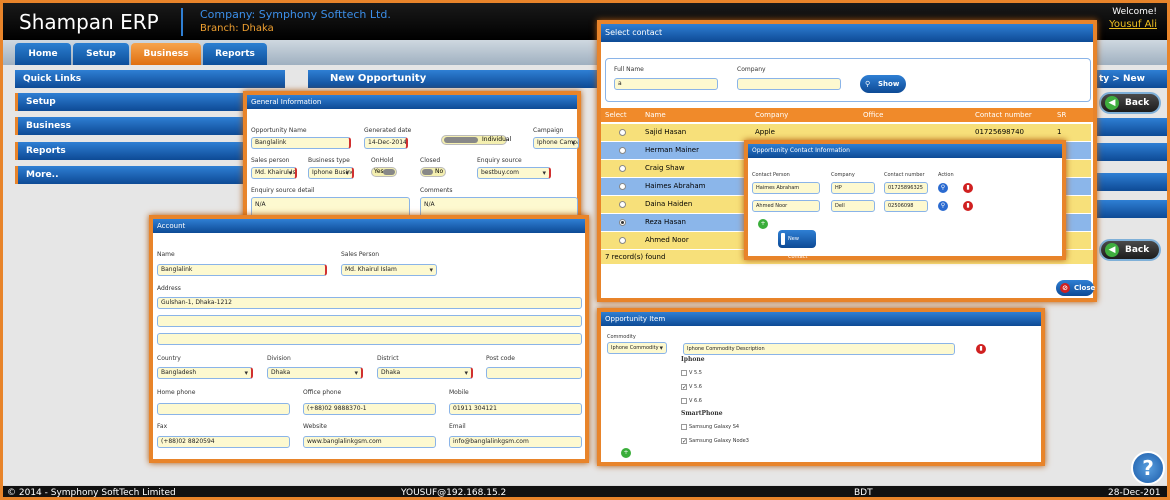 The image size is (1170, 500). Describe the element at coordinates (223, 442) in the screenshot. I see `fax-field: (+88)02 8820594` at that location.